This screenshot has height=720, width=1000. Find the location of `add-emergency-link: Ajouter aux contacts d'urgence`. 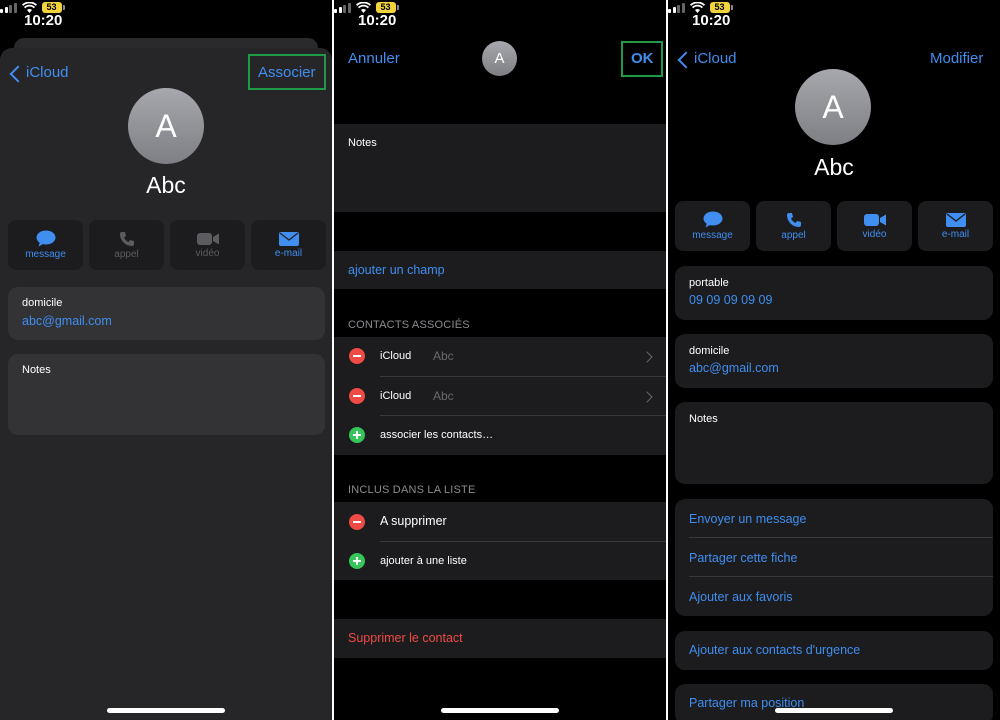

add-emergency-link: Ajouter aux contacts d'urgence is located at coordinates (774, 650).